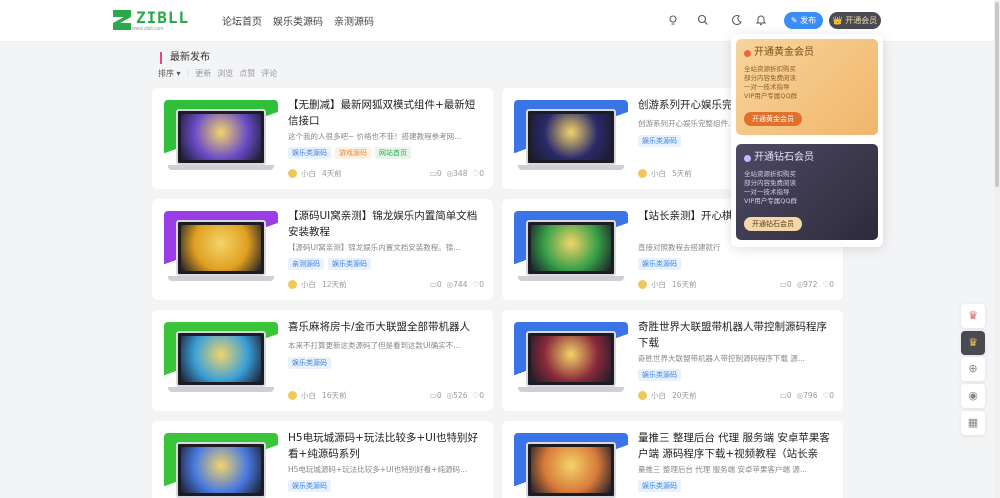 Image resolution: width=1000 pixels, height=498 pixels. Describe the element at coordinates (203, 73) in the screenshot. I see `sort-option-update: 更新` at that location.